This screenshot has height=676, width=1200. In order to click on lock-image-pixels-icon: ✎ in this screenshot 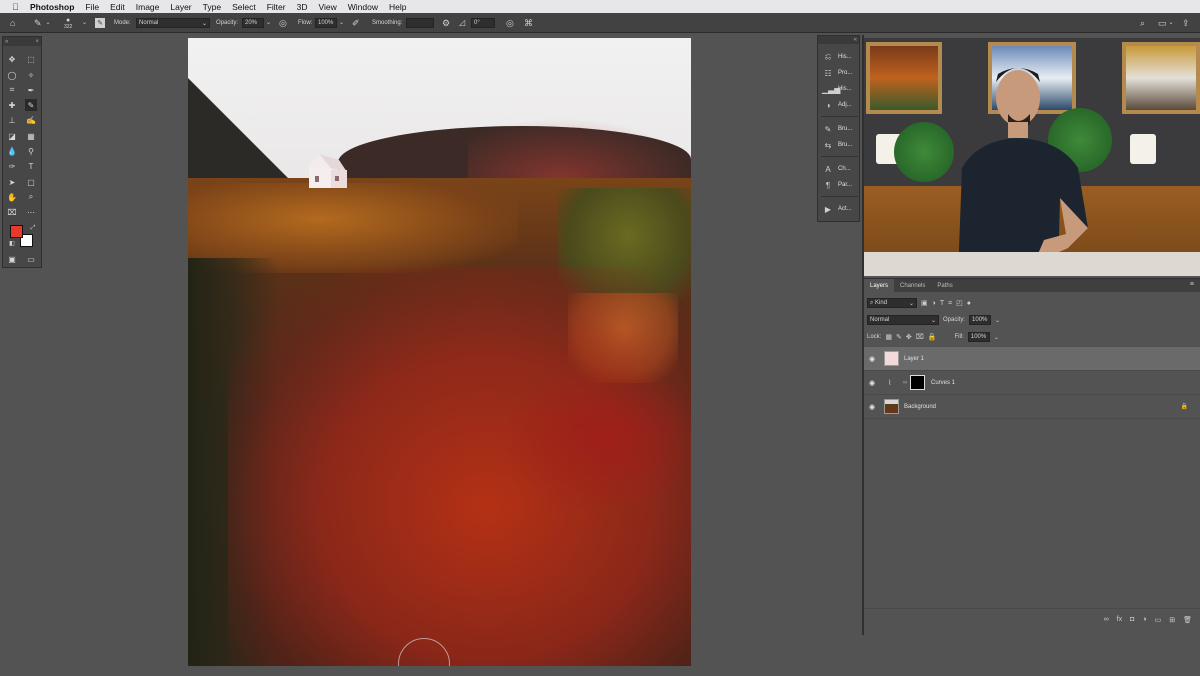, I will do `click(899, 337)`.